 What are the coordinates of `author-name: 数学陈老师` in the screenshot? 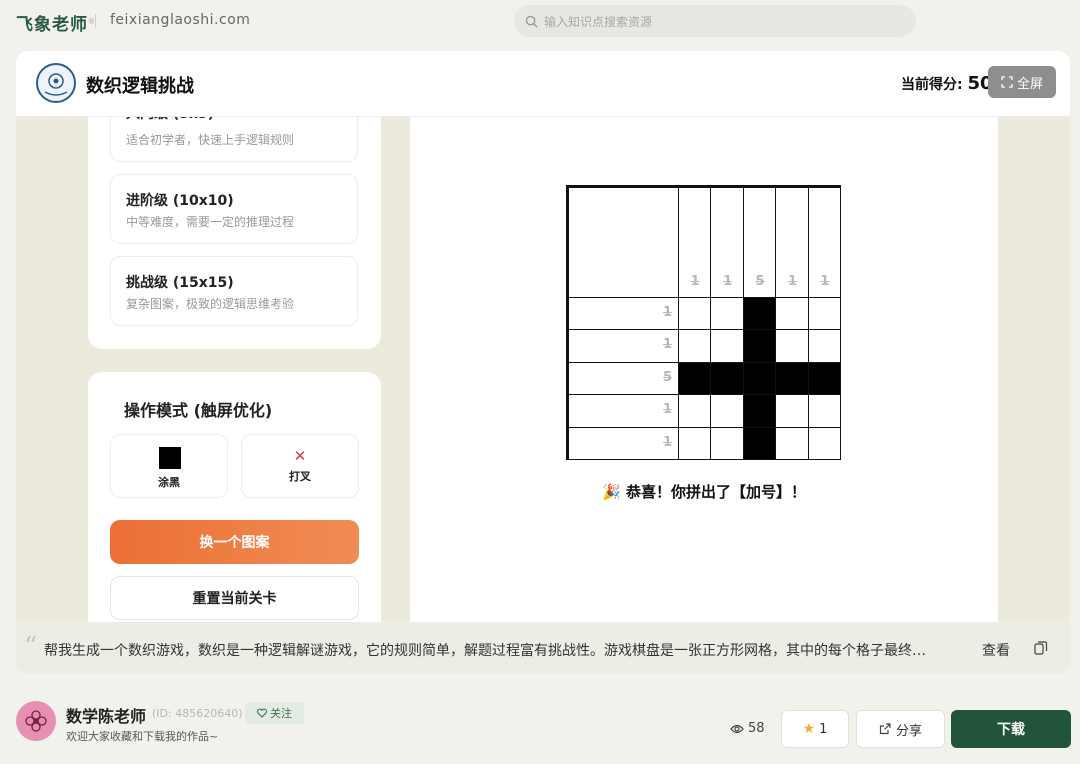 It's located at (106, 715).